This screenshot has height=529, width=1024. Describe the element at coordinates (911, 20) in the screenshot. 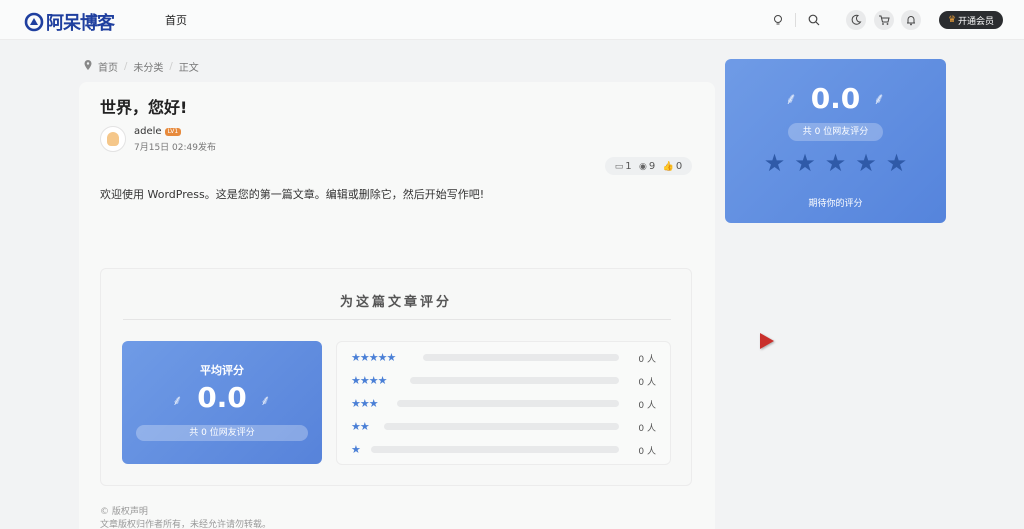

I see `bell-icon` at that location.